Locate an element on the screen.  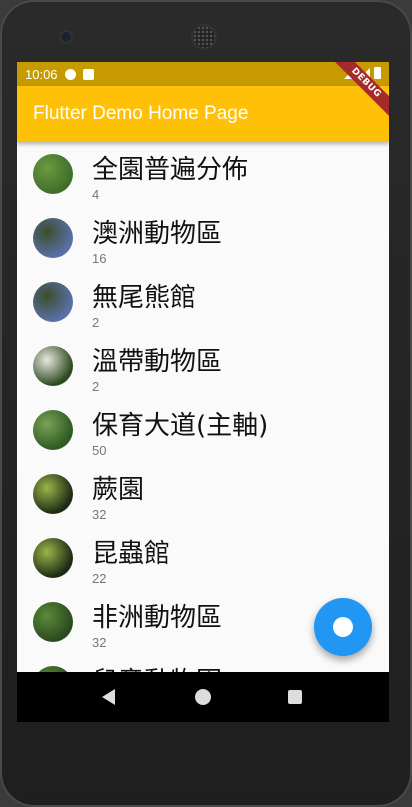
list-item-title: 澳洲動物區 is located at coordinates (157, 234).